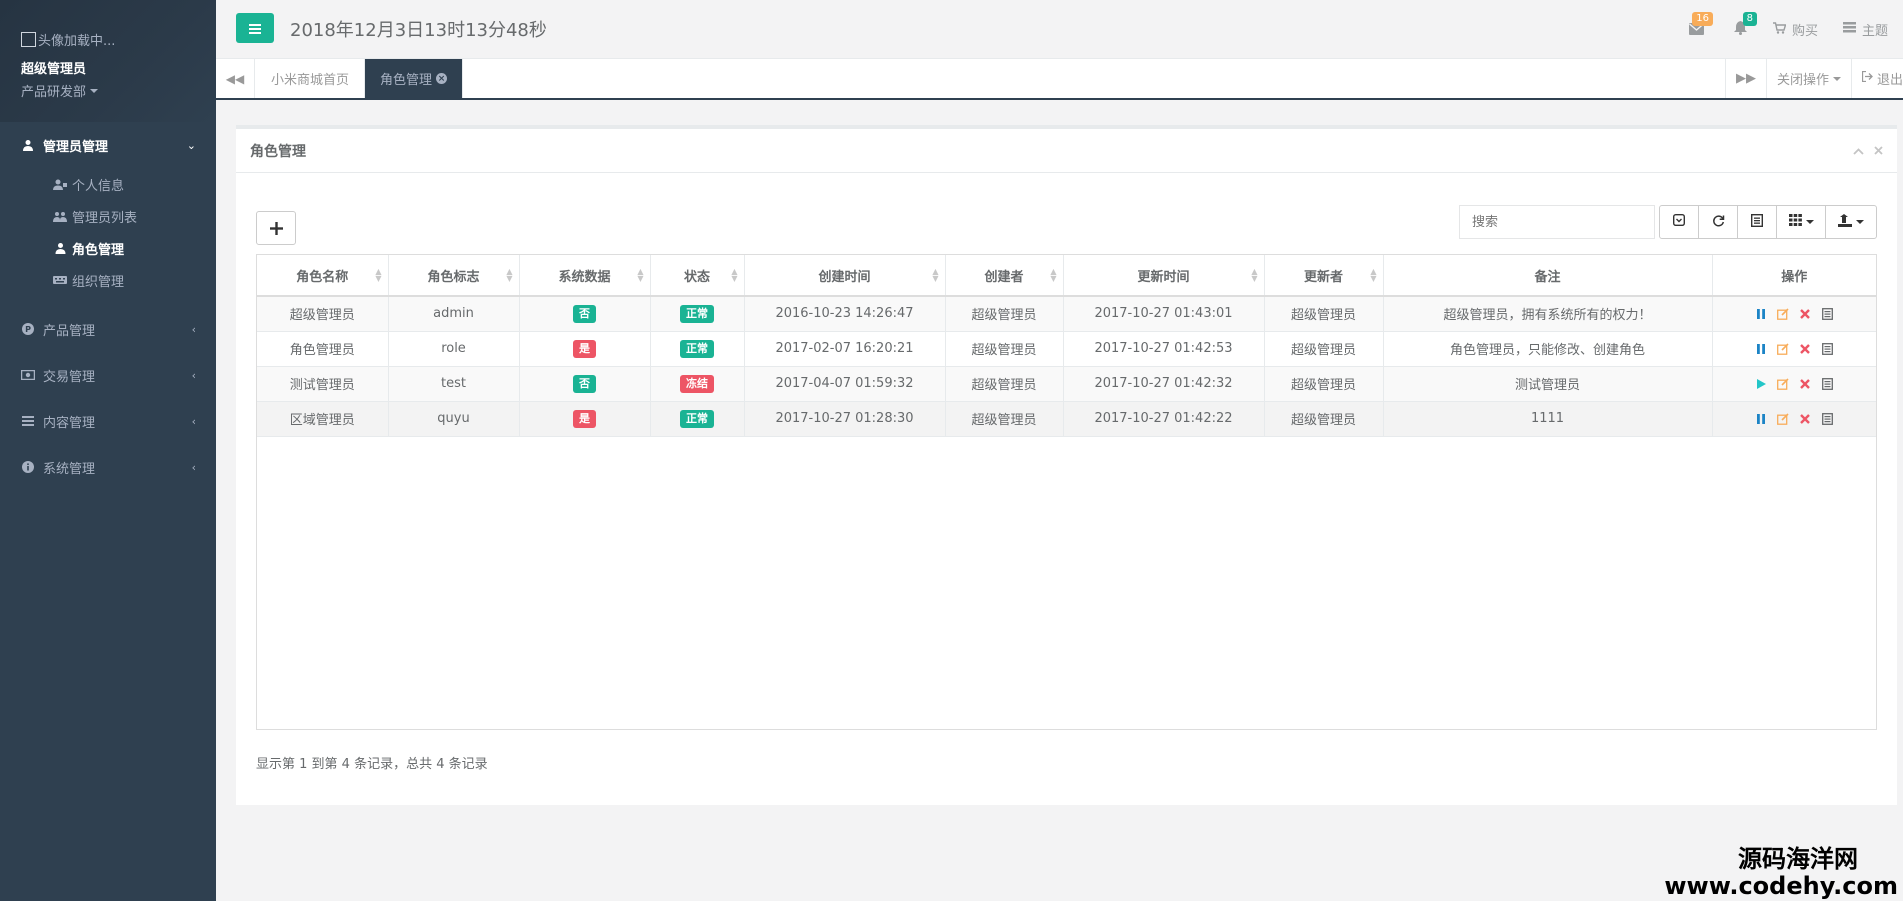  I want to click on user-card-icon, so click(60, 184).